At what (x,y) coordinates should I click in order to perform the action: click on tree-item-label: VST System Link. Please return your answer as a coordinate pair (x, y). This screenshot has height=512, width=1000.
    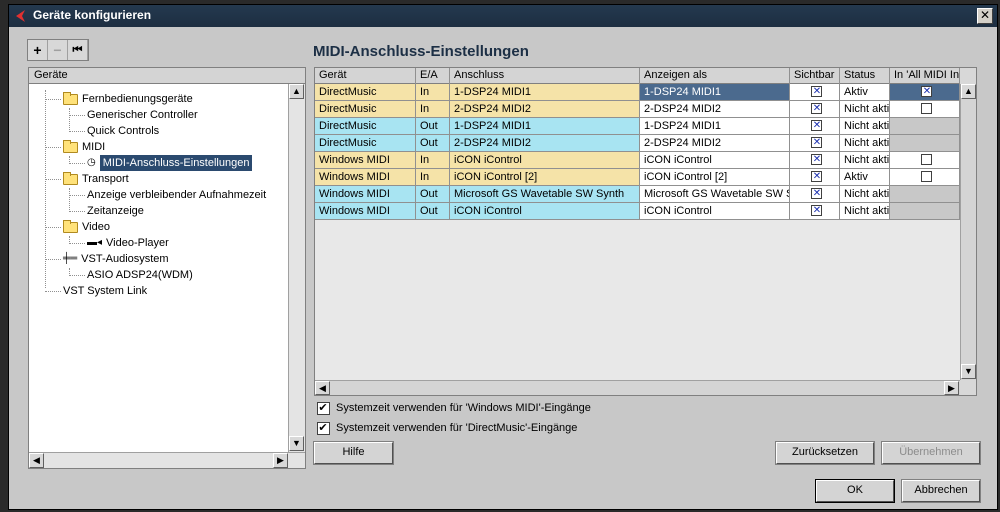
    Looking at the image, I should click on (105, 291).